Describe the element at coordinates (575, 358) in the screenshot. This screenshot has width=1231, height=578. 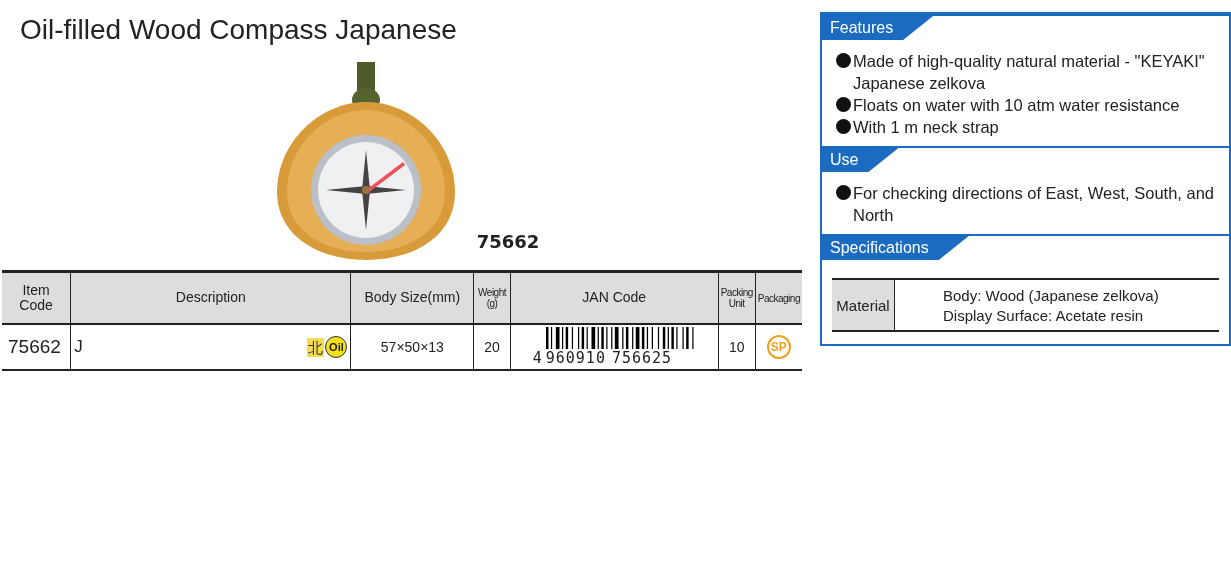
I see `barcode-digits: 960910` at that location.